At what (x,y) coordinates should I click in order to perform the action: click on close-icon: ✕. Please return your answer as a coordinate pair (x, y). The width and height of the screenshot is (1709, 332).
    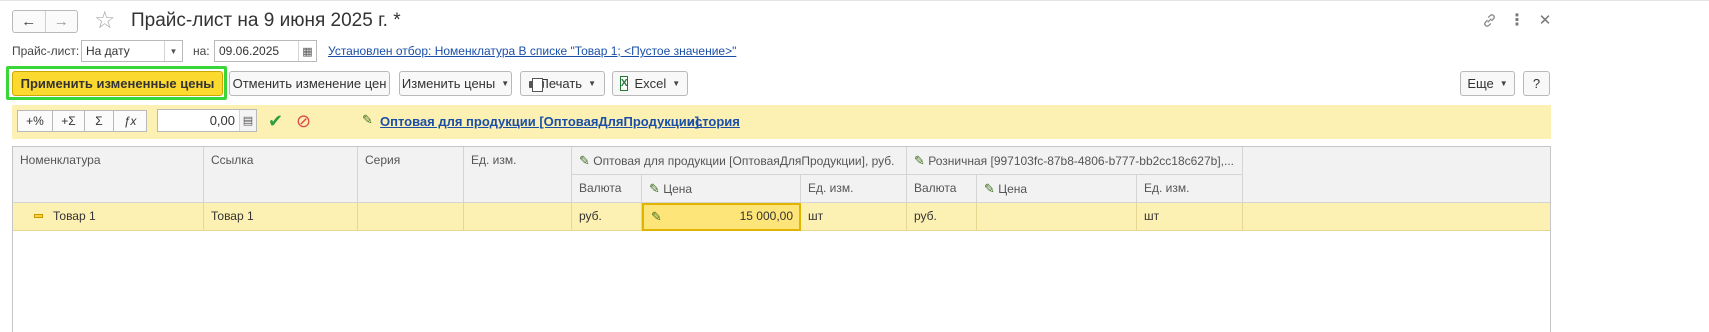
    Looking at the image, I should click on (1545, 20).